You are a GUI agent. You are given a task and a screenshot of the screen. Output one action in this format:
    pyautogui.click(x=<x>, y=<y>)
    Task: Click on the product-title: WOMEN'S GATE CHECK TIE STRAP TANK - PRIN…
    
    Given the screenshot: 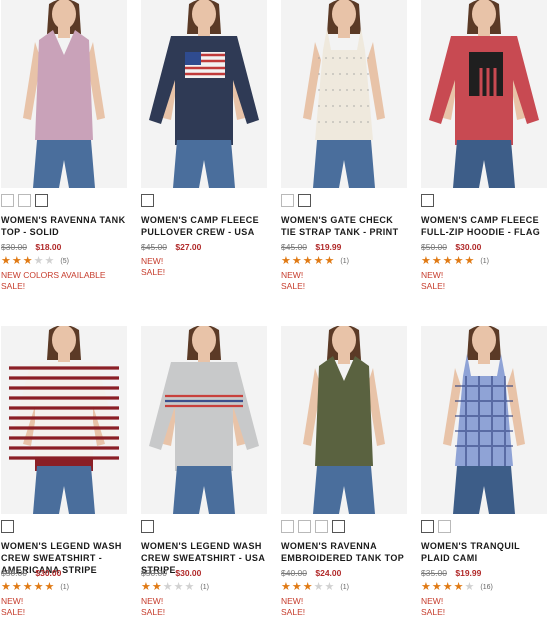 What is the action you would take?
    pyautogui.click(x=345, y=226)
    